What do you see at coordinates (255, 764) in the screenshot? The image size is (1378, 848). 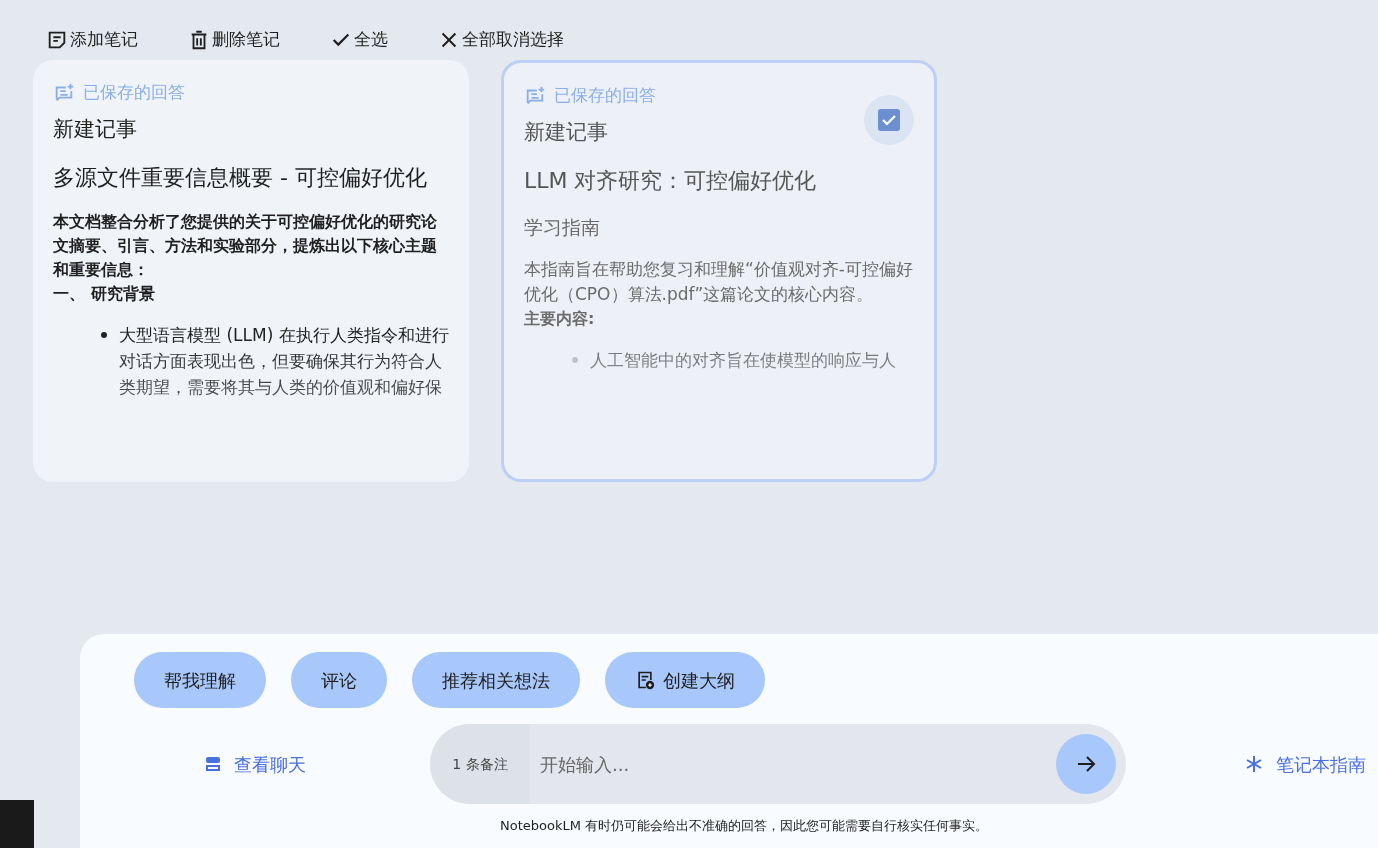 I see `view-chat-link: 查看聊天` at bounding box center [255, 764].